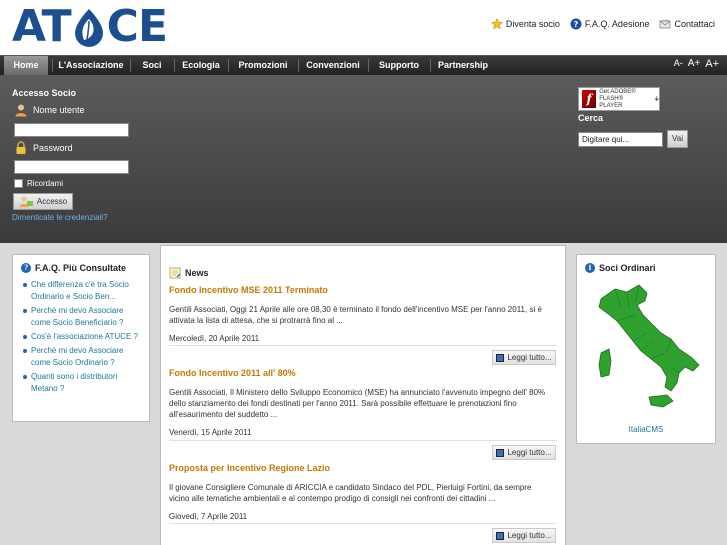  What do you see at coordinates (210, 432) in the screenshot?
I see `news-item-date: Venerdì, 15 Aprile 2011` at bounding box center [210, 432].